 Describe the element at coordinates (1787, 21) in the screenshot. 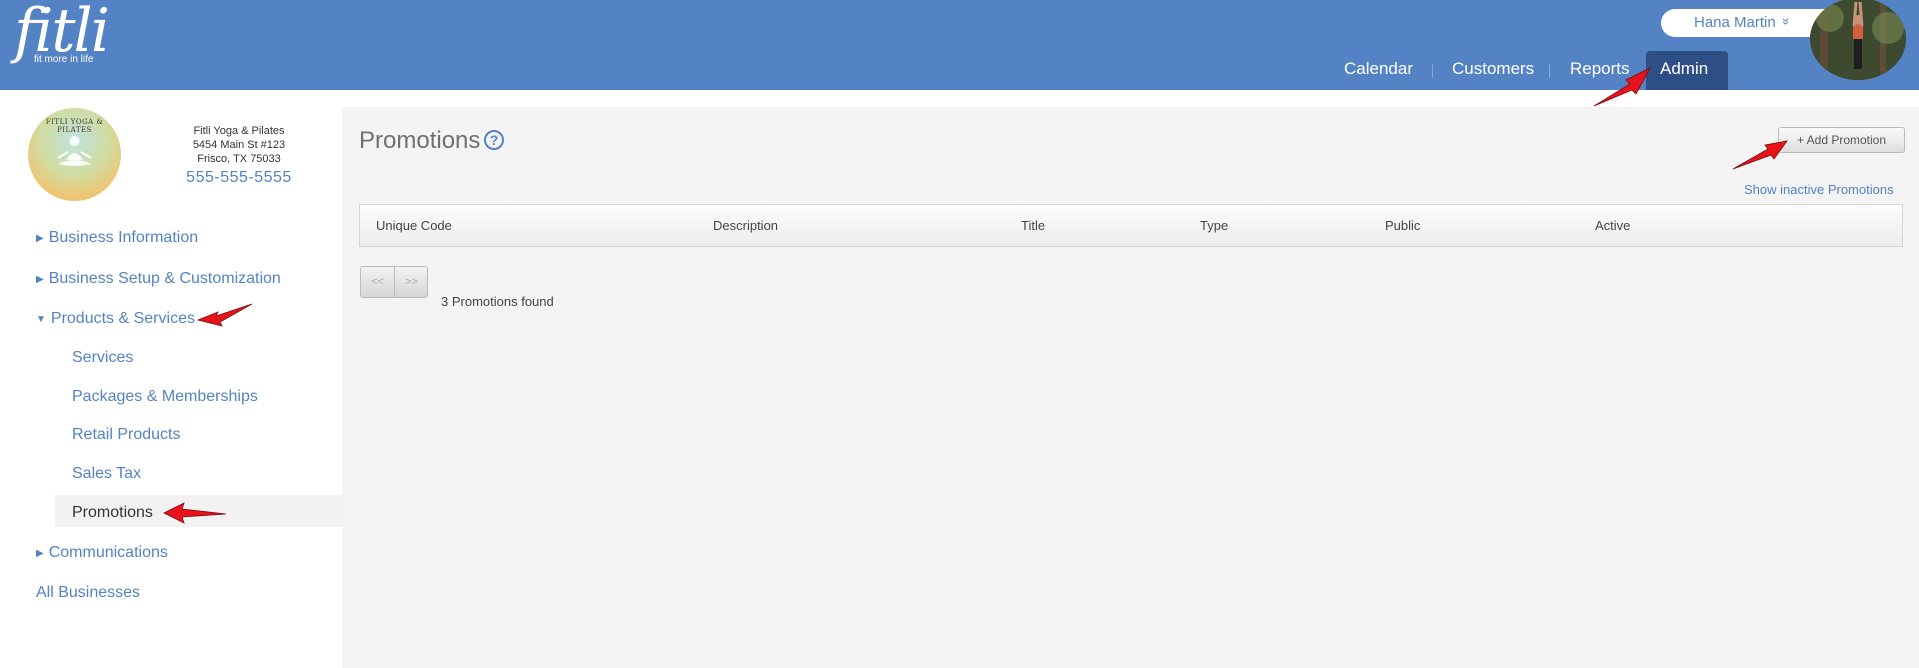

I see `chevron-double-down-icon: »` at that location.